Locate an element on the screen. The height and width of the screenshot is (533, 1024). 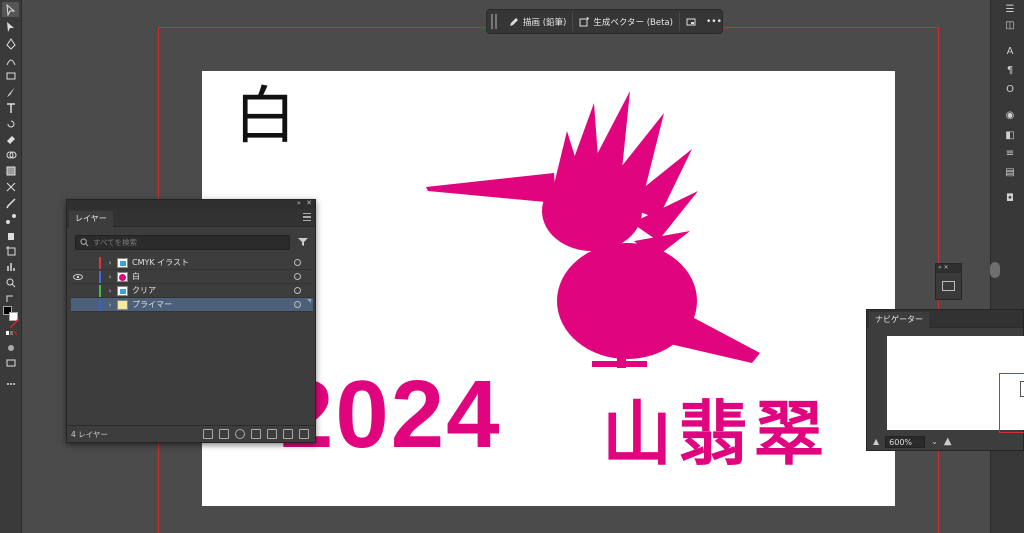
view-box is located at coordinates (1011, 403).